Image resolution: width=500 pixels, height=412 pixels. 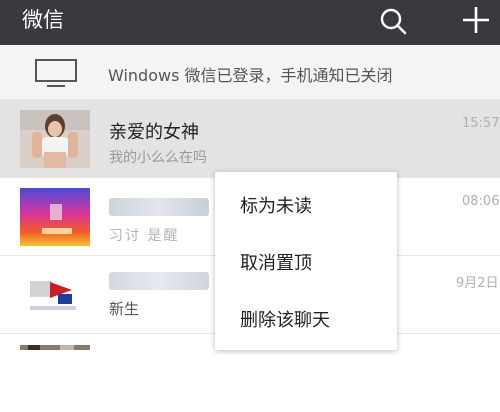 What do you see at coordinates (158, 158) in the screenshot?
I see `chat-last-message: 我的小么么在吗` at bounding box center [158, 158].